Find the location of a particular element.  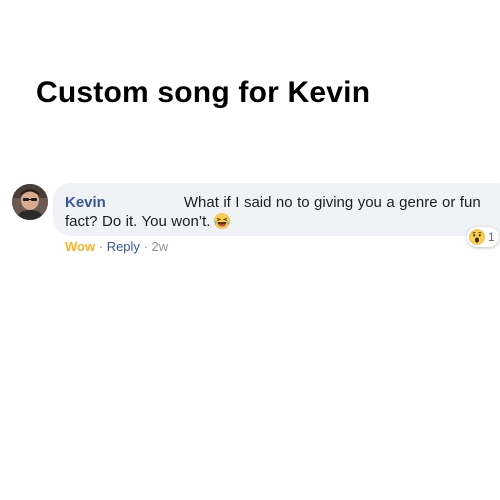

avatar-photo is located at coordinates (30, 202).